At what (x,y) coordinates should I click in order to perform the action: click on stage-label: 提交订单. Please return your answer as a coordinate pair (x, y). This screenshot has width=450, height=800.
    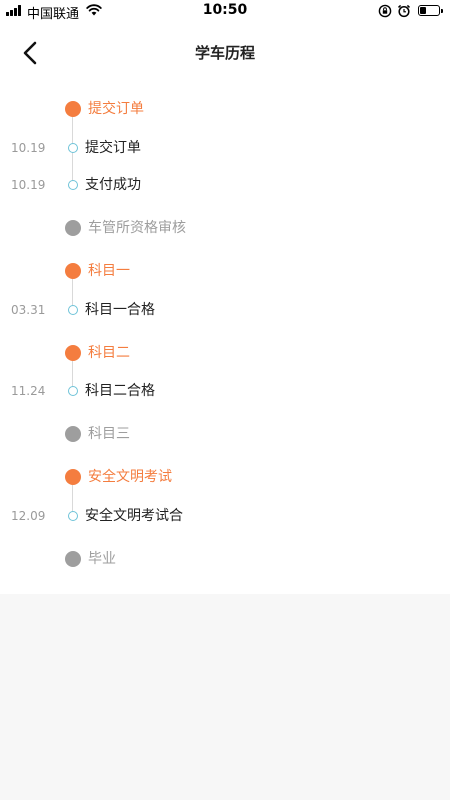
    Looking at the image, I should click on (116, 109).